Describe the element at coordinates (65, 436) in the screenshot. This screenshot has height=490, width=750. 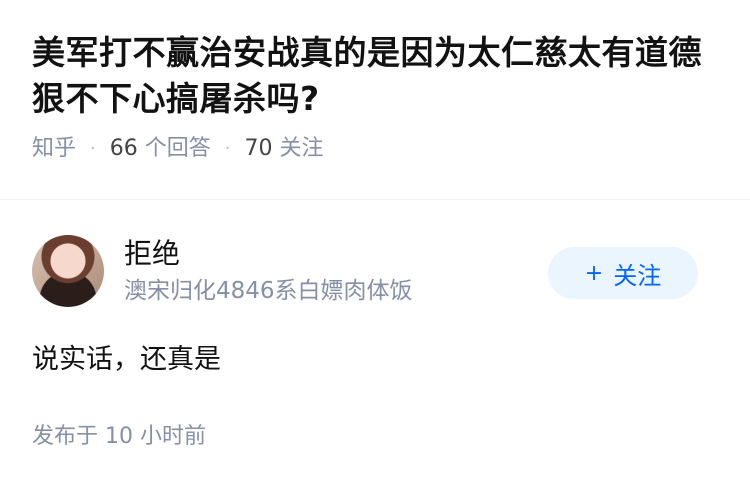
I see `published-label: 发布于` at that location.